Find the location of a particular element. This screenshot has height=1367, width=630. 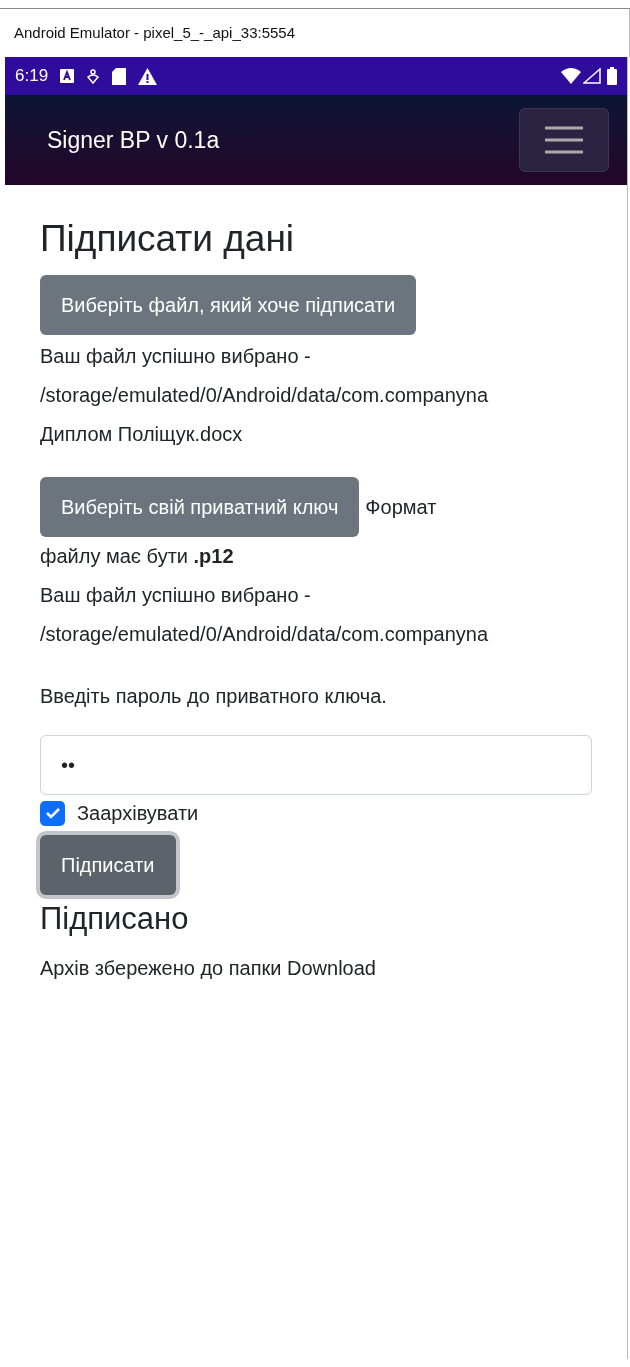

password-field: •• is located at coordinates (316, 765).